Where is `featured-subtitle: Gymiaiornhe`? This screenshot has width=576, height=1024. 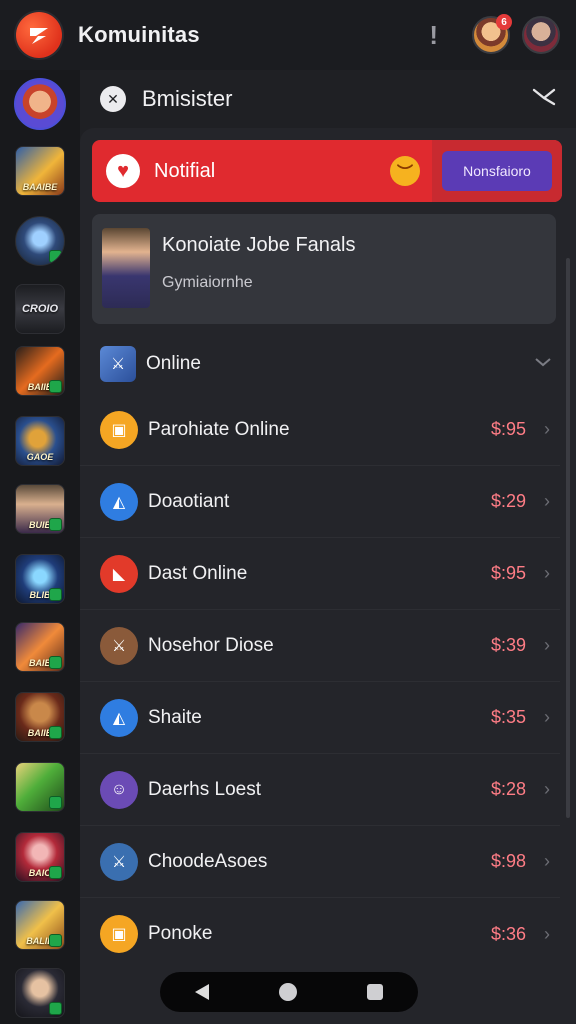 featured-subtitle: Gymiaiornhe is located at coordinates (207, 282).